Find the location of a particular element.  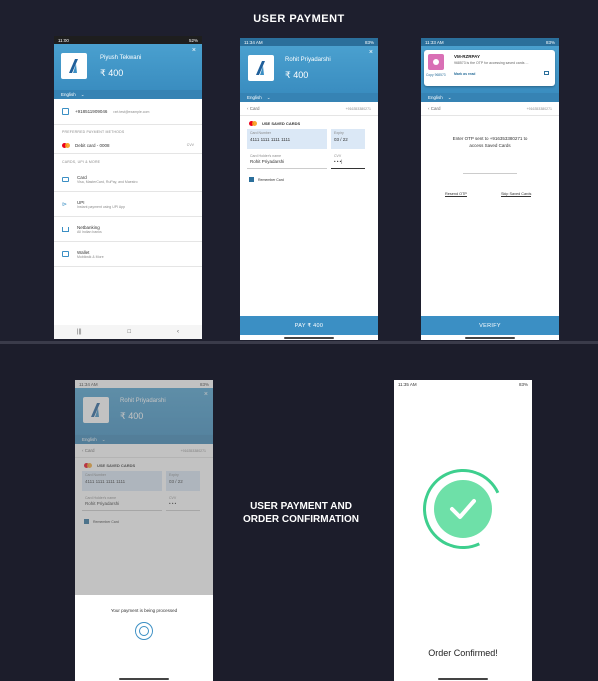

phone-confirmed: 11:35 AM 83% Order Confirmed! is located at coordinates (463, 530).